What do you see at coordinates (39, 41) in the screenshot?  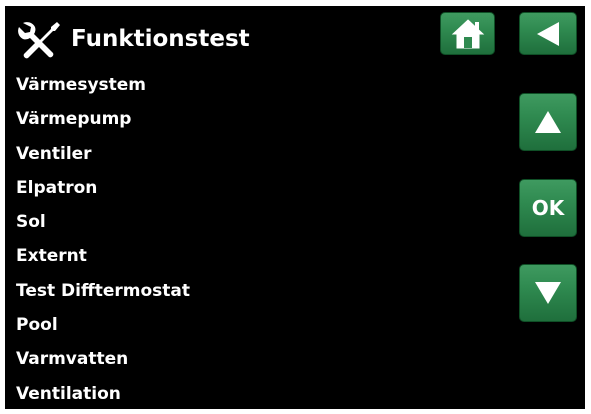 I see `tools-icon` at bounding box center [39, 41].